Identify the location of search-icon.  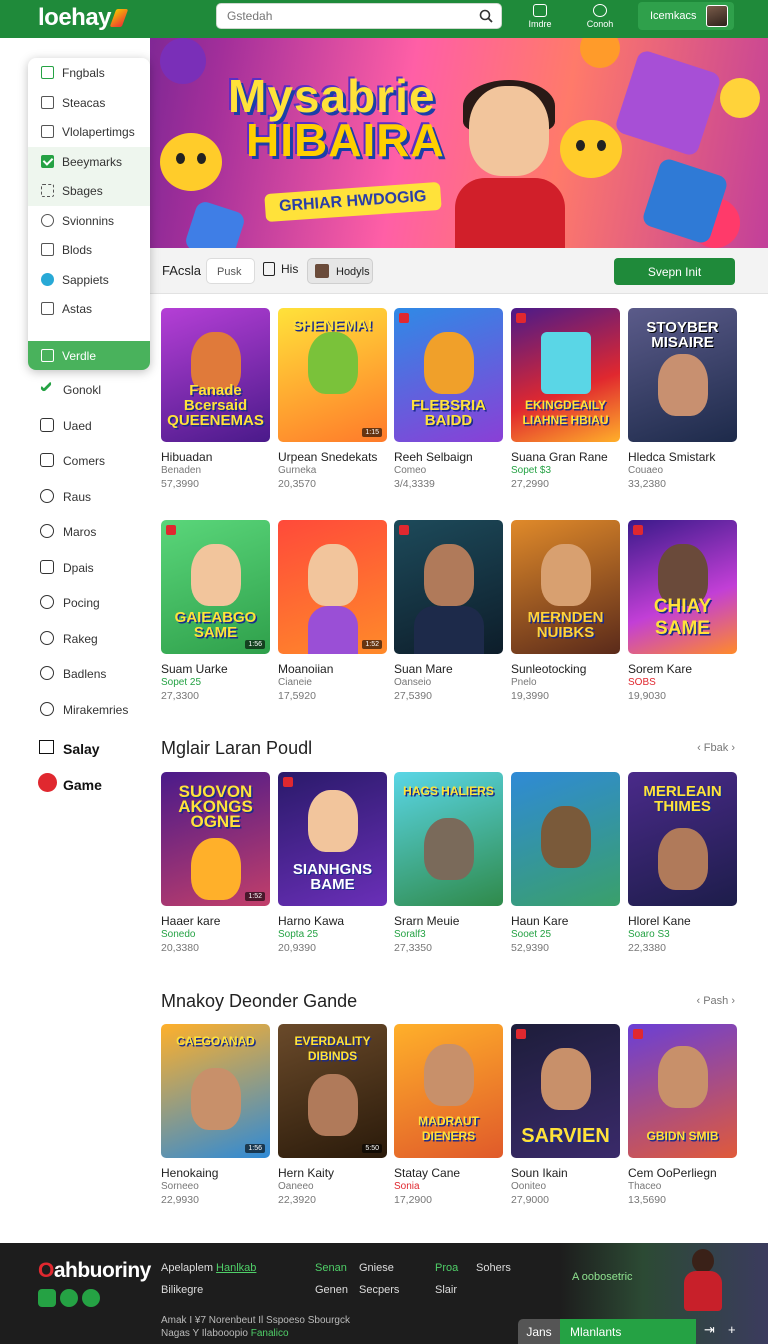
(486, 16).